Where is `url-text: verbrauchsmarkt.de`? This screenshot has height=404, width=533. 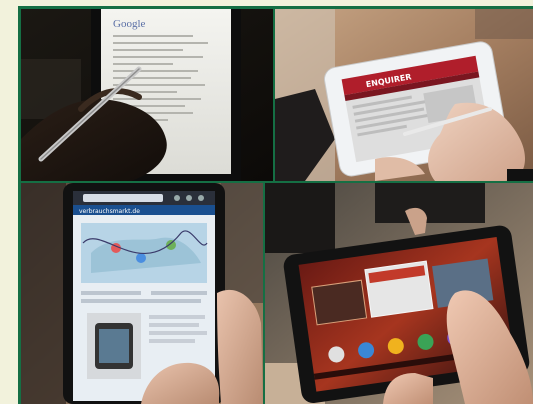 url-text: verbrauchsmarkt.de is located at coordinates (109, 211).